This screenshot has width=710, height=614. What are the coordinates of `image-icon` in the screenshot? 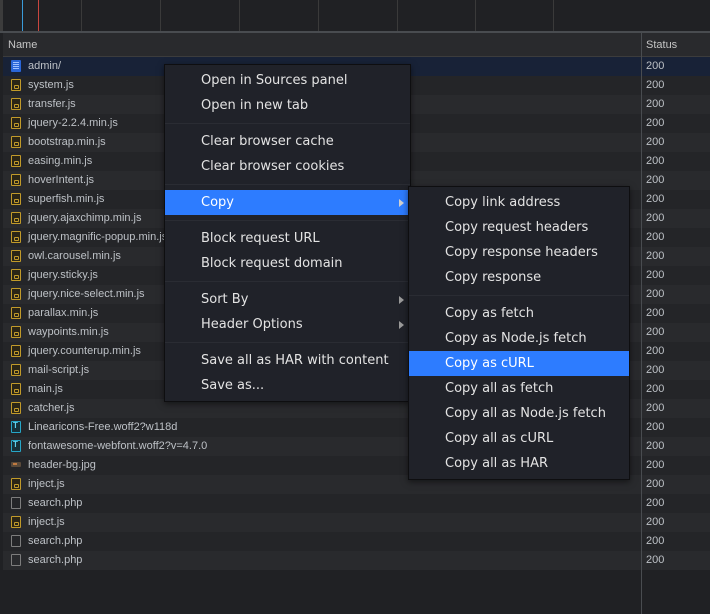 It's located at (16, 464).